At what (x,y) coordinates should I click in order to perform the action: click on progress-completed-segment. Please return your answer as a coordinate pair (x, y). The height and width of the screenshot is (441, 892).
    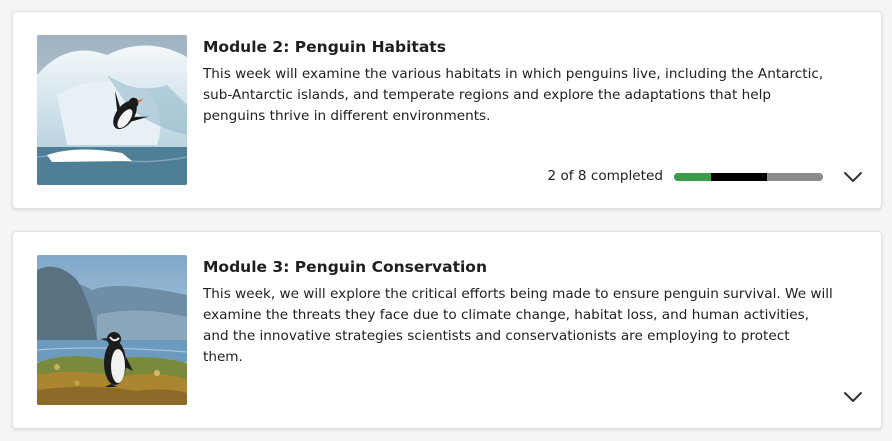
    Looking at the image, I should click on (693, 177).